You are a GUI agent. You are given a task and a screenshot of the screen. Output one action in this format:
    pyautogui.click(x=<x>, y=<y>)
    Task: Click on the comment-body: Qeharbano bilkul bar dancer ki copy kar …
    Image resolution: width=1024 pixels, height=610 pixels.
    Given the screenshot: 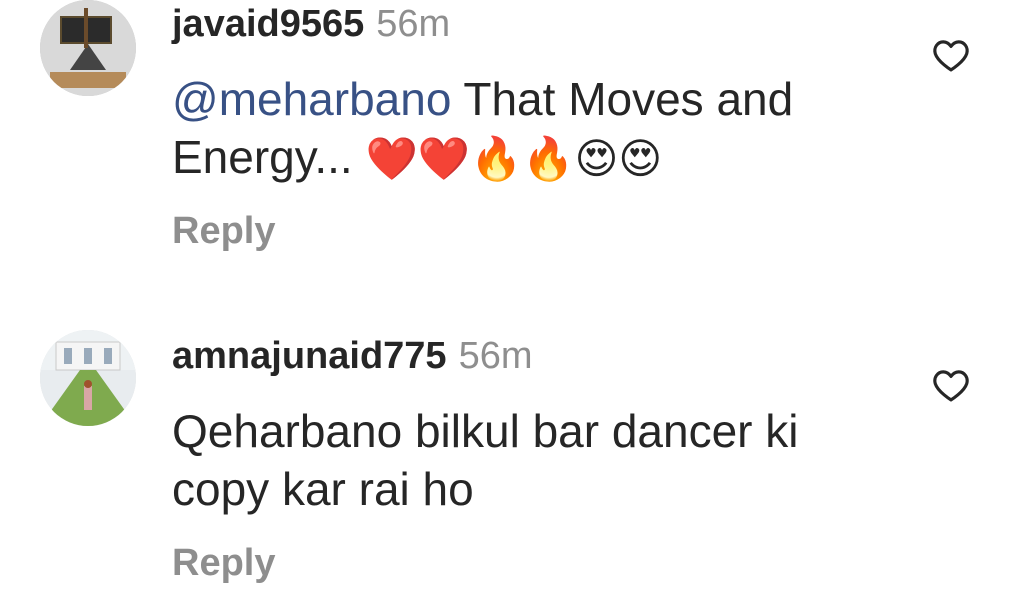 What is the action you would take?
    pyautogui.click(x=485, y=460)
    